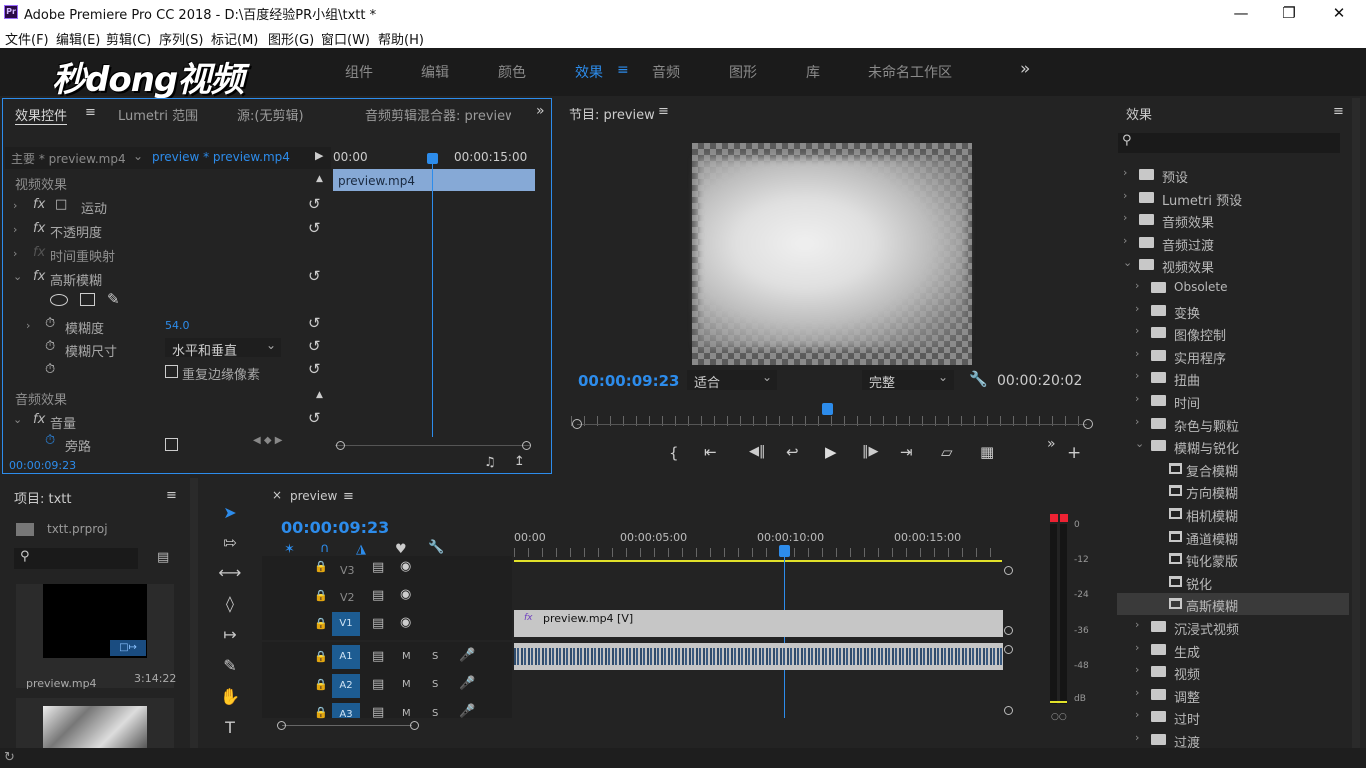  Describe the element at coordinates (230, 635) in the screenshot. I see `slip-tool-icon: ↦` at that location.